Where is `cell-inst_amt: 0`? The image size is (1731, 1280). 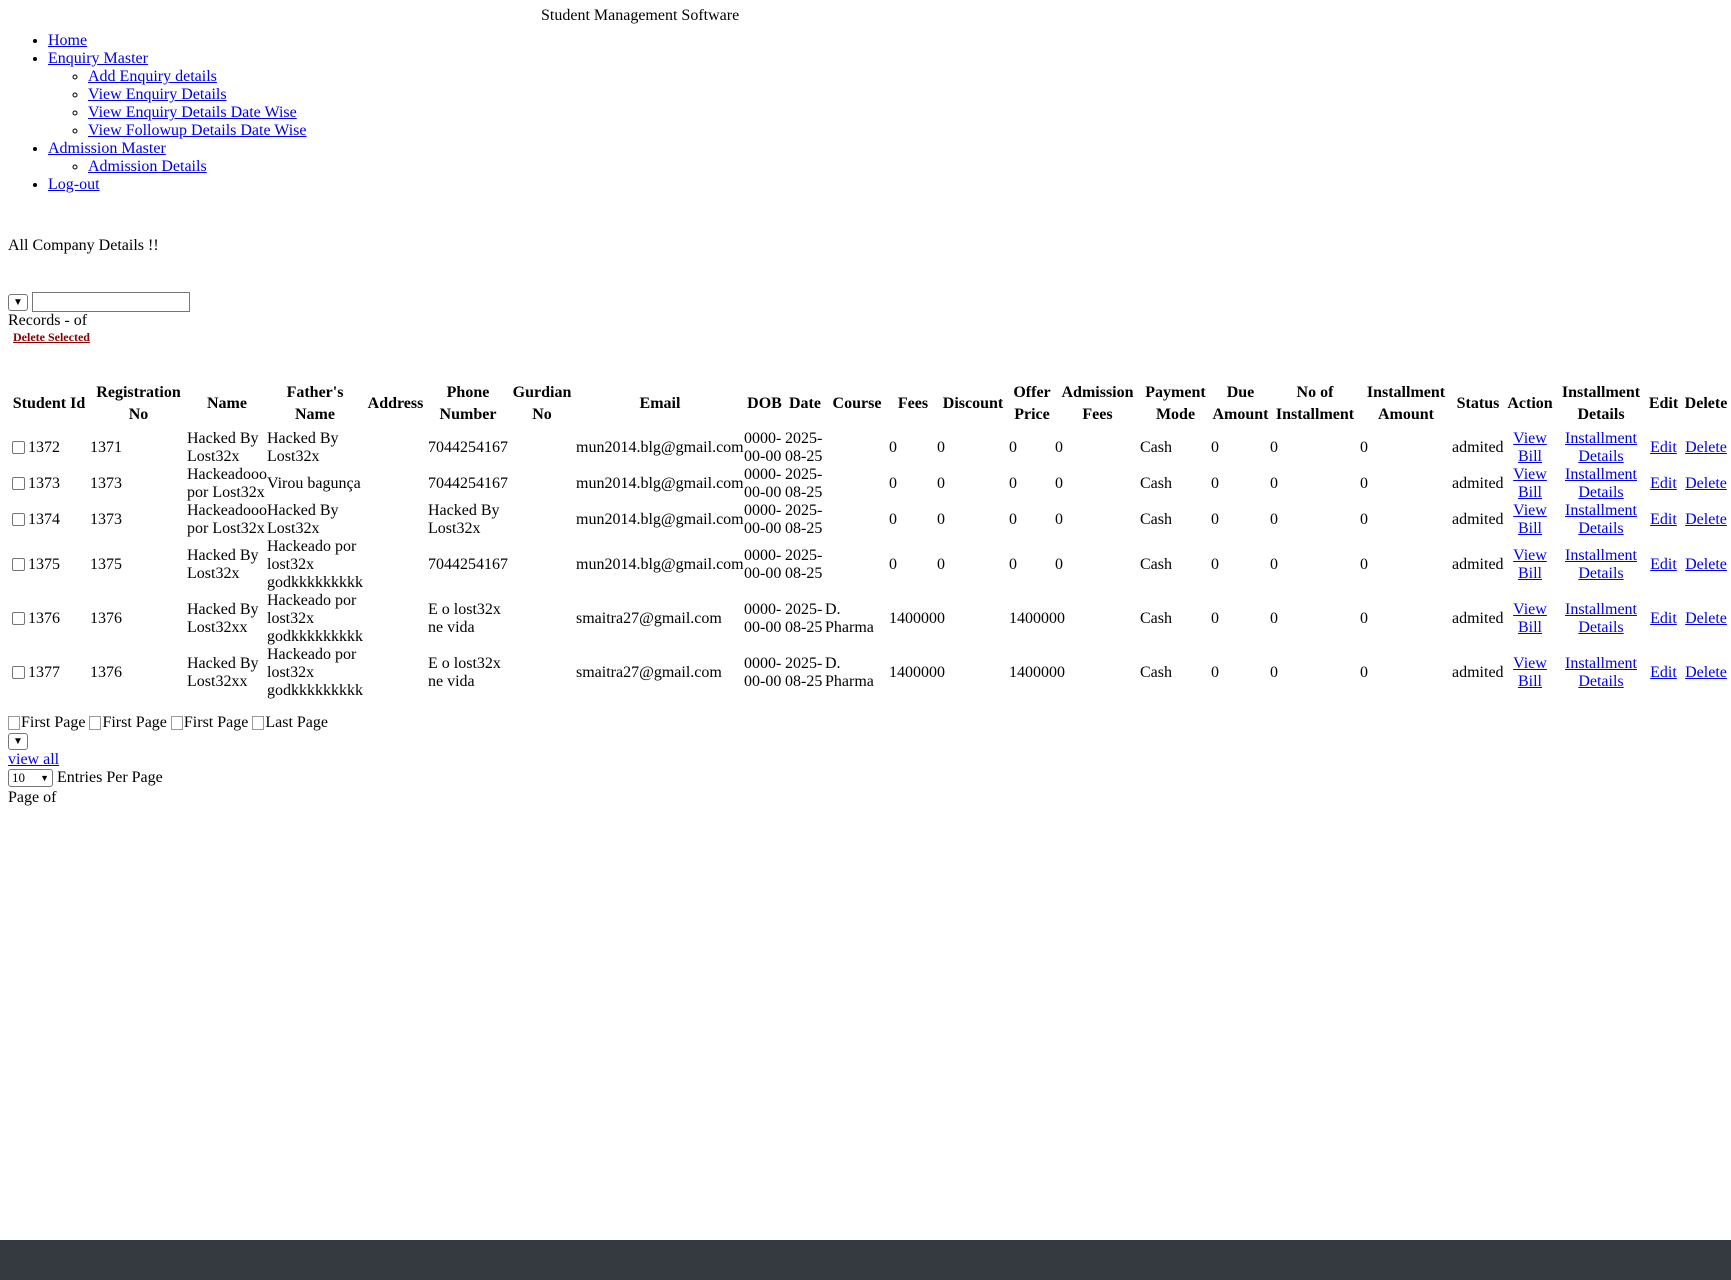
cell-inst_amt: 0 is located at coordinates (1364, 447).